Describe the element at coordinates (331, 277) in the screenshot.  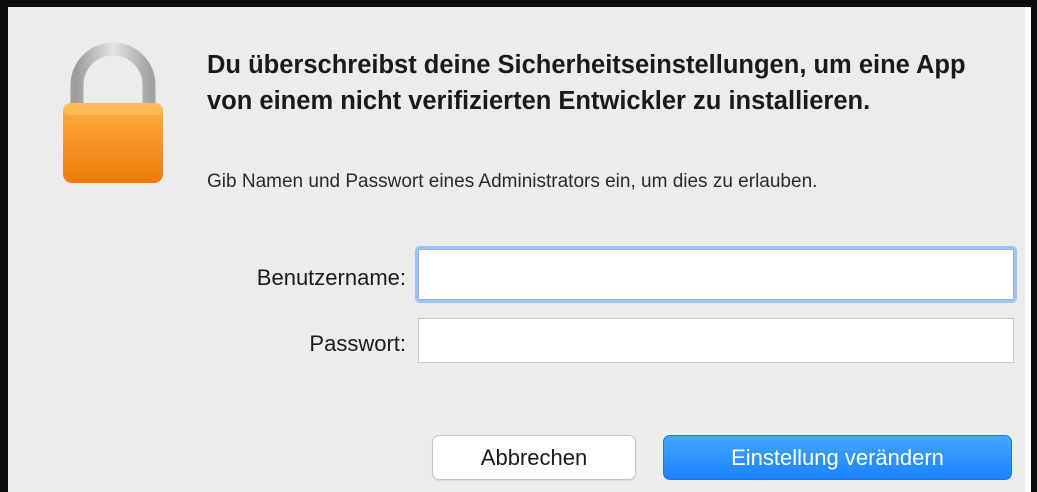
I see `username-label: Benutzername:` at that location.